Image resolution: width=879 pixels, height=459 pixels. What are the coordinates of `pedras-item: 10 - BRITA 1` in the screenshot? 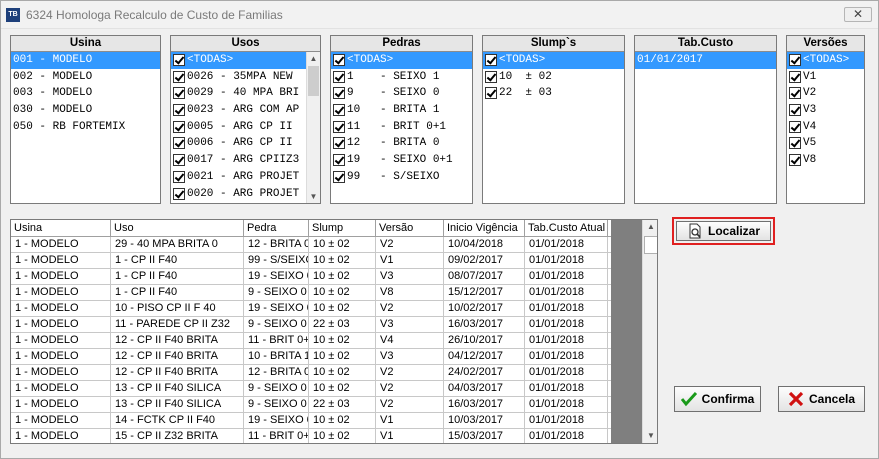 It's located at (401, 110).